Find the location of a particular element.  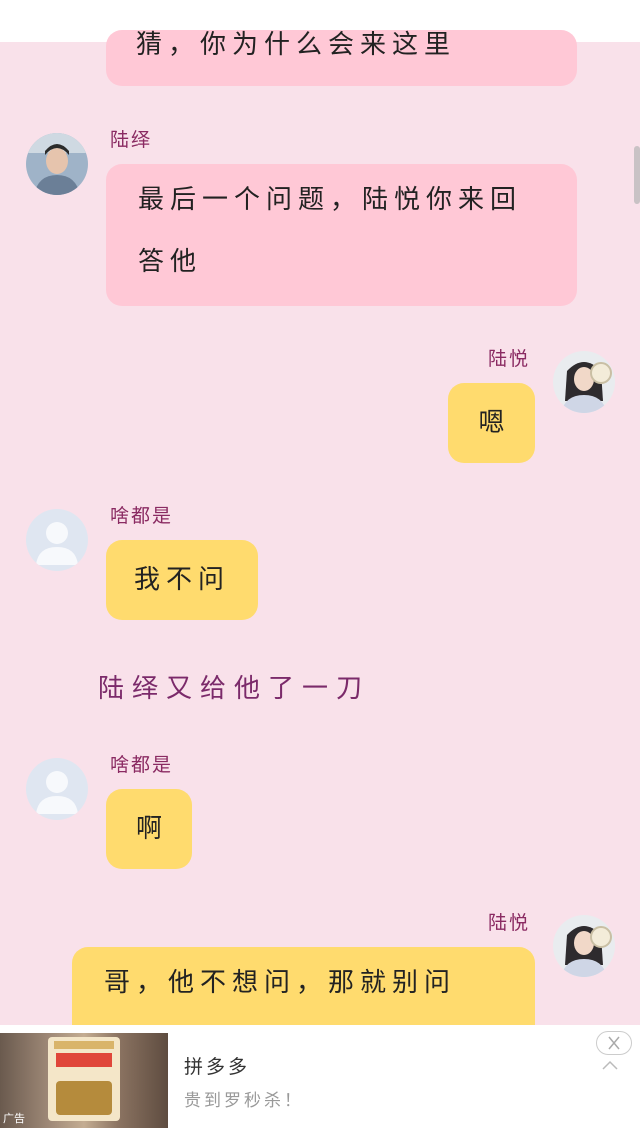

message-bubble: 嗯 is located at coordinates (491, 423).